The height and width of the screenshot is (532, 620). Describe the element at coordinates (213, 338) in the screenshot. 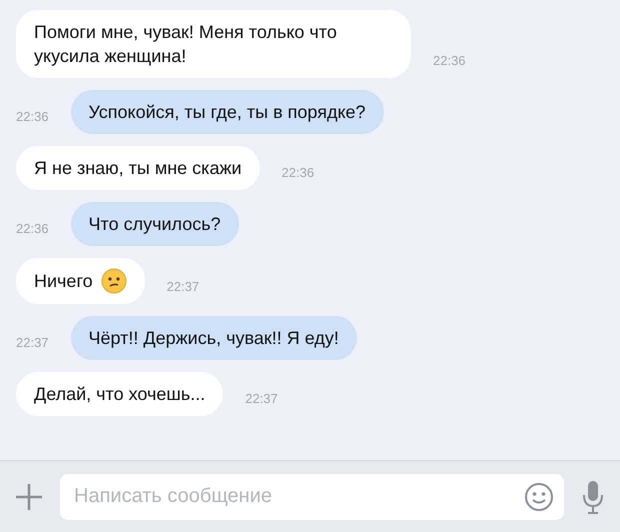

I see `message-text: Чёрт!! Держись, чувак!! Я еду!` at that location.